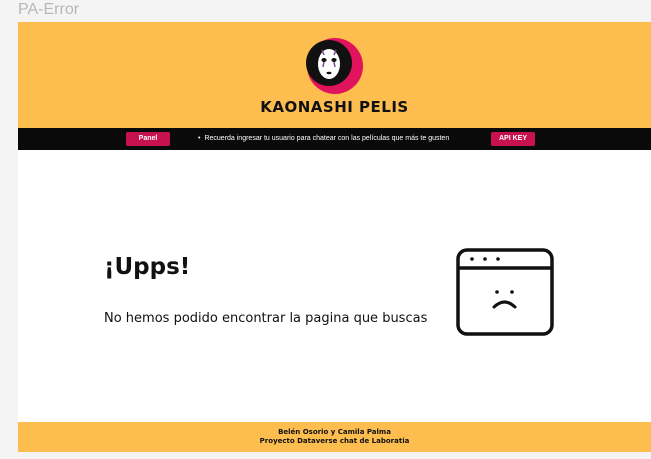 Image resolution: width=651 pixels, height=459 pixels. I want to click on api-key-button: API KEY, so click(513, 139).